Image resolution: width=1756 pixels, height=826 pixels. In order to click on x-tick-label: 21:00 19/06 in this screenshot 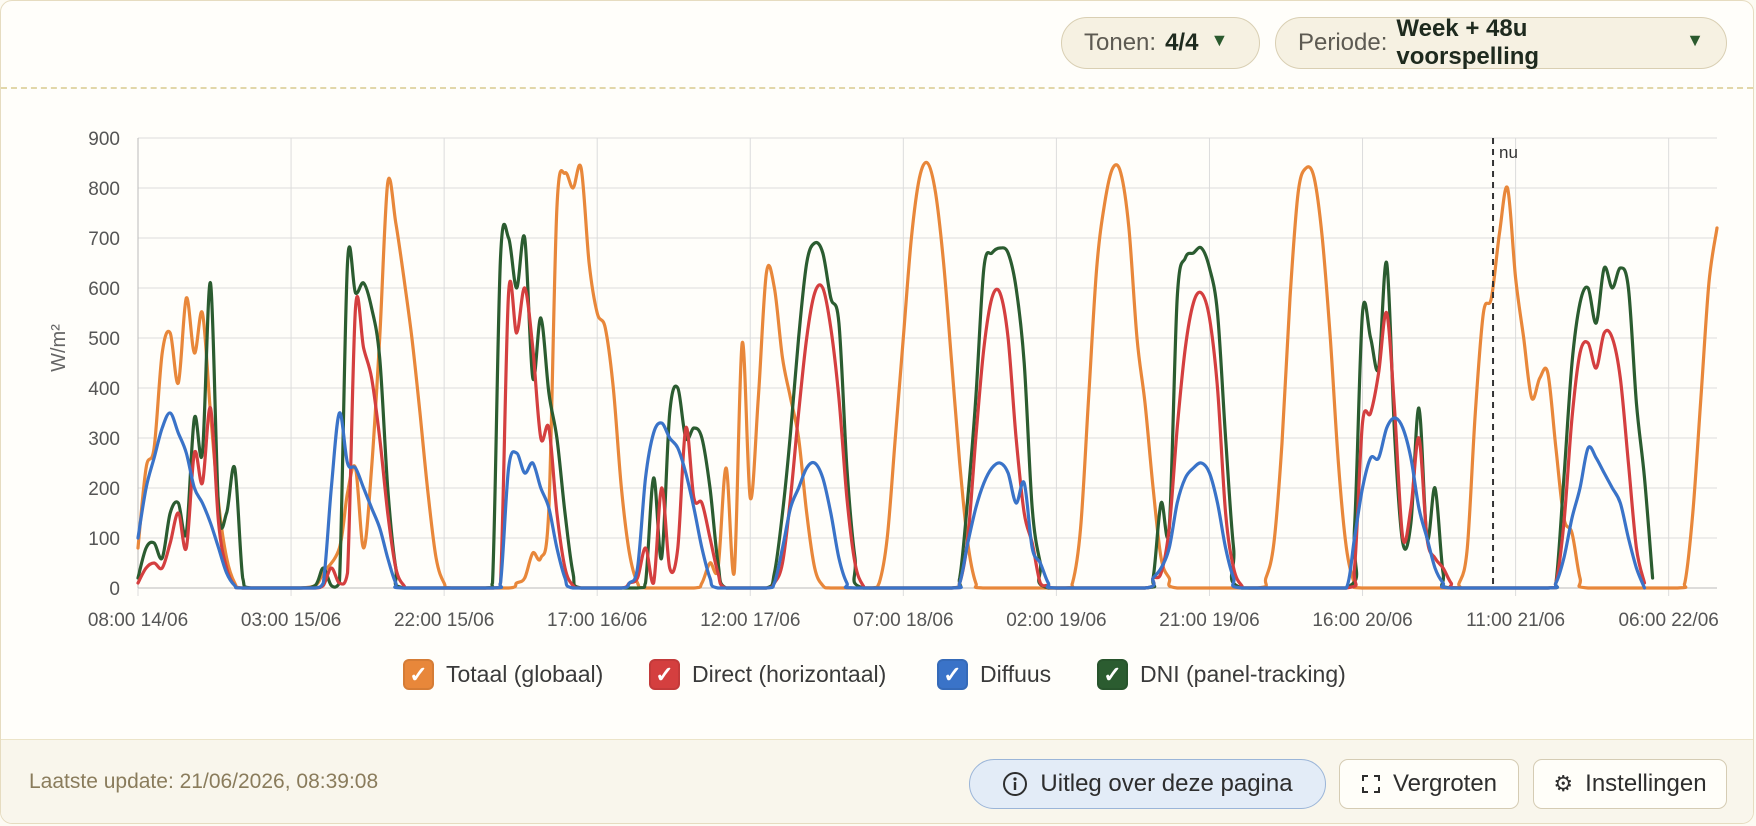, I will do `click(1209, 620)`.